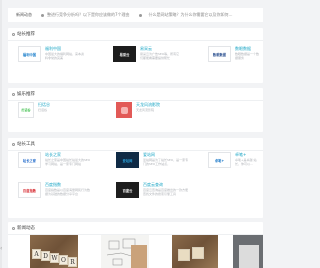 The width and height of the screenshot is (320, 268). I want to click on site-card: 福利中国 福利中国 中国最大的福利网站，来本资料非常的完美, so click(51, 54).